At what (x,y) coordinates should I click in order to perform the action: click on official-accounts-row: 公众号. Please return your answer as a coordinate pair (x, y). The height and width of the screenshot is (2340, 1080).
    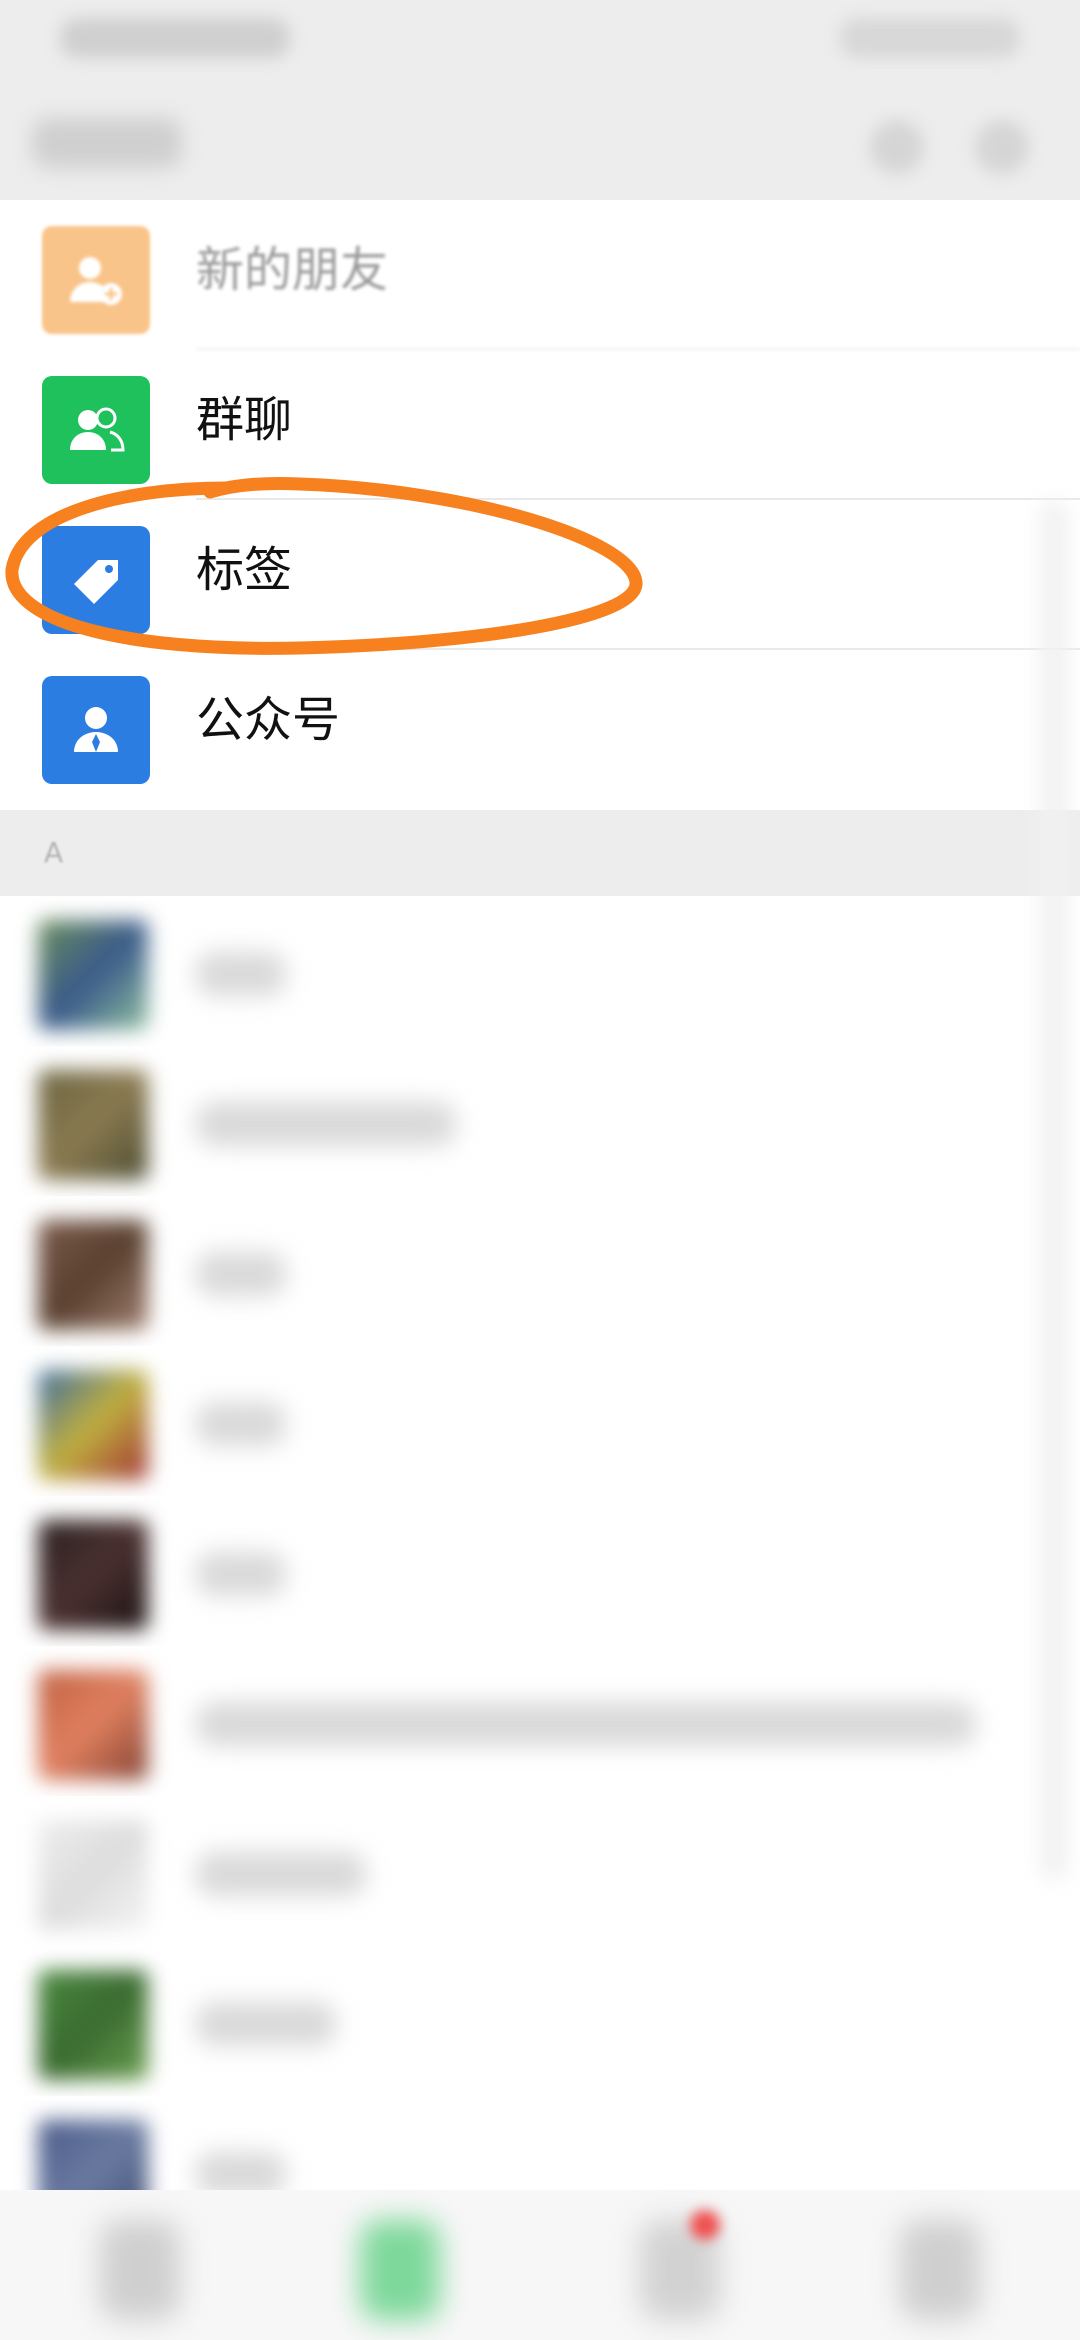
    Looking at the image, I should click on (540, 725).